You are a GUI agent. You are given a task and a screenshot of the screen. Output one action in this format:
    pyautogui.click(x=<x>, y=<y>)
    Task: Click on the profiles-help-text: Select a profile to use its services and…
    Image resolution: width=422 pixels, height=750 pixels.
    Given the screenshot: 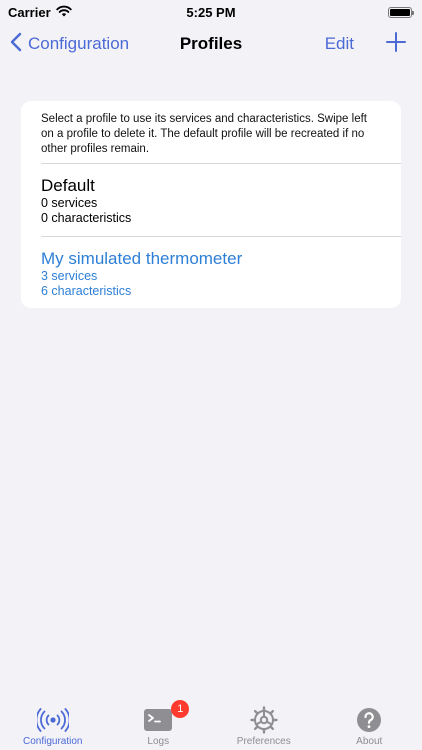 What is the action you would take?
    pyautogui.click(x=204, y=134)
    